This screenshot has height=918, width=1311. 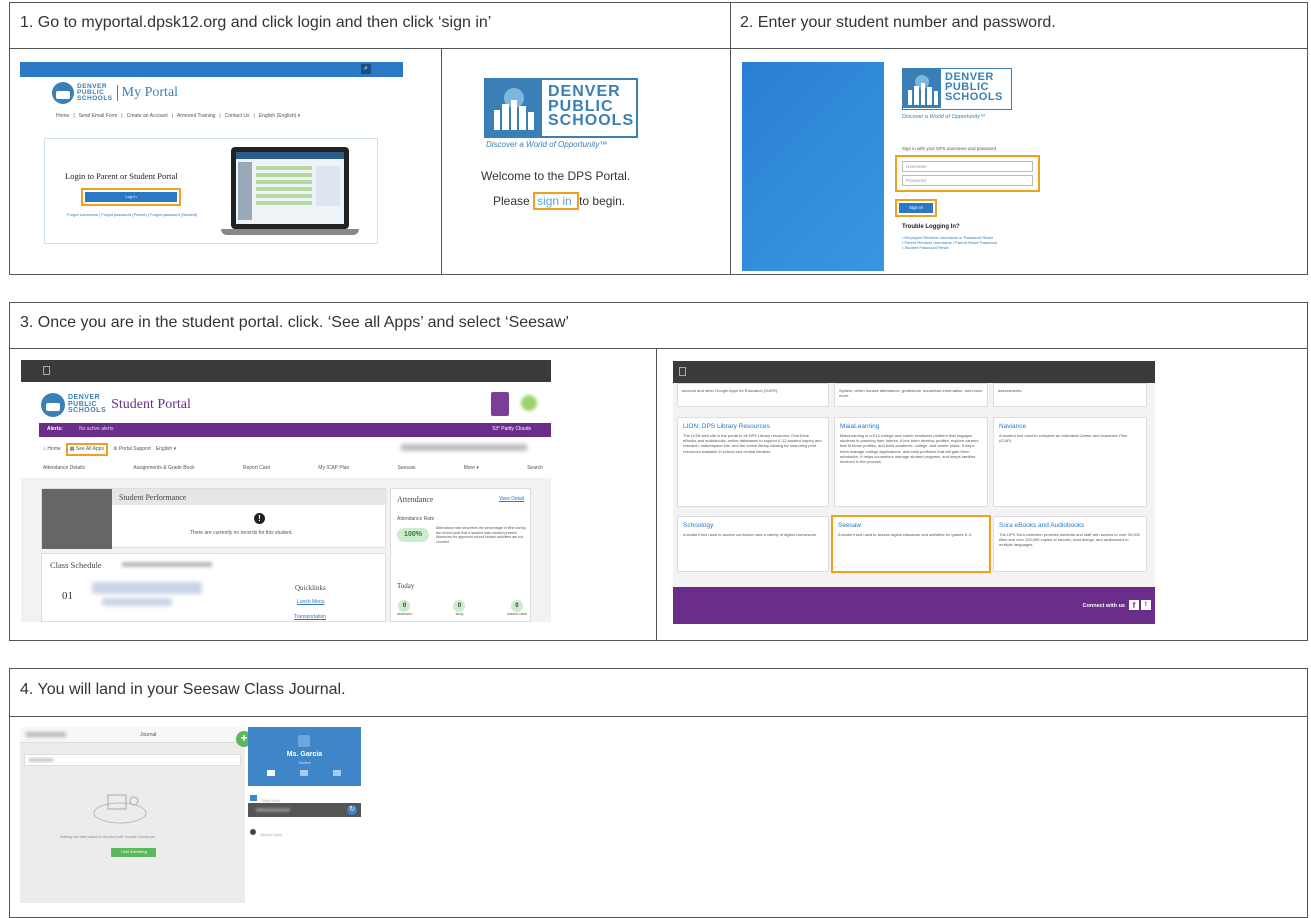 What do you see at coordinates (554, 201) in the screenshot?
I see `sign-in-link: sign in` at bounding box center [554, 201].